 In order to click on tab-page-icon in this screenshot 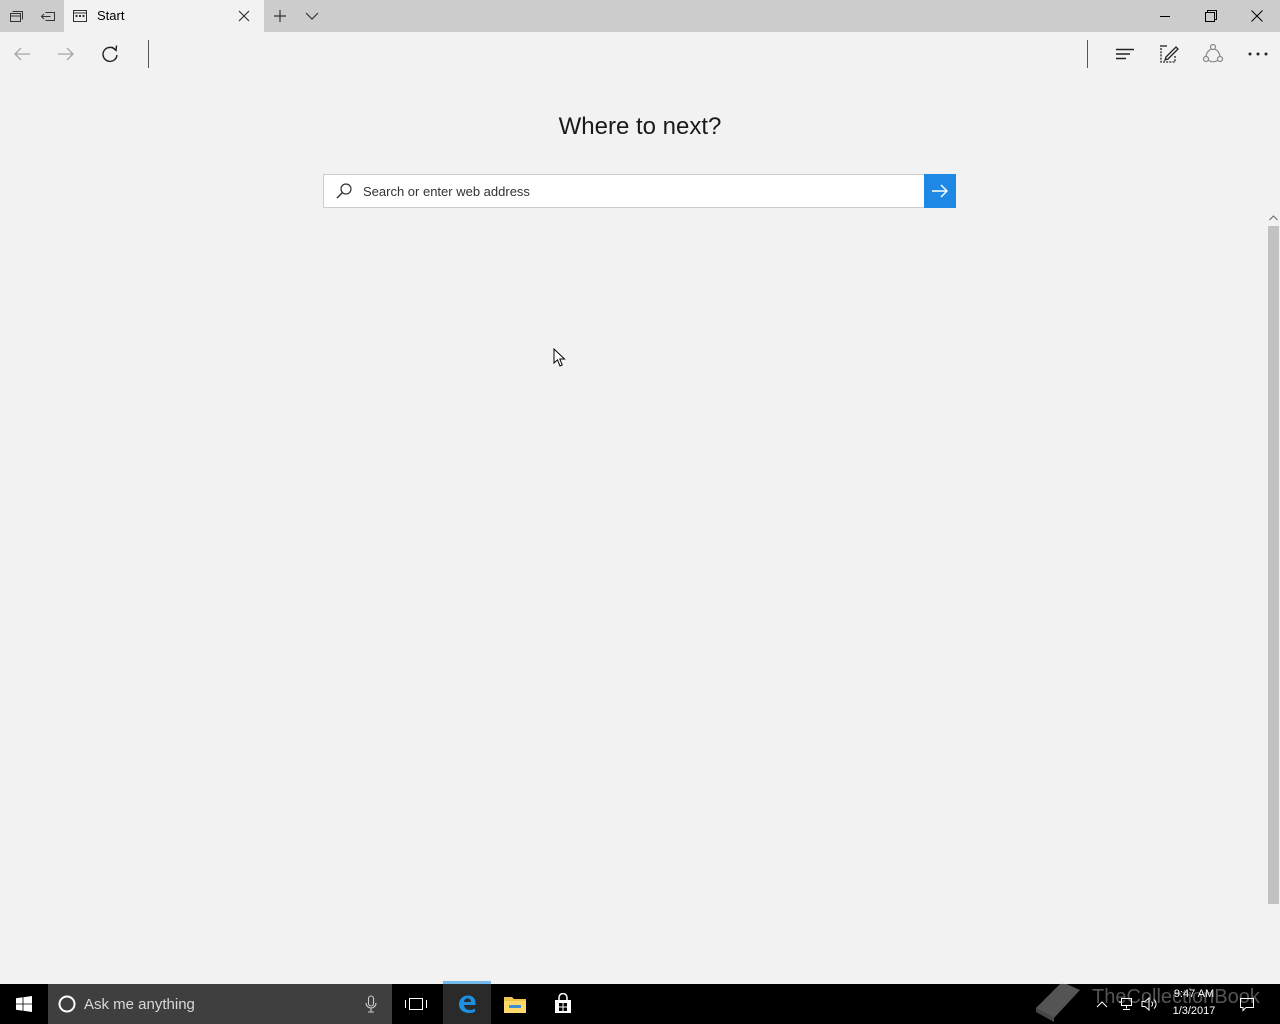, I will do `click(80, 16)`.